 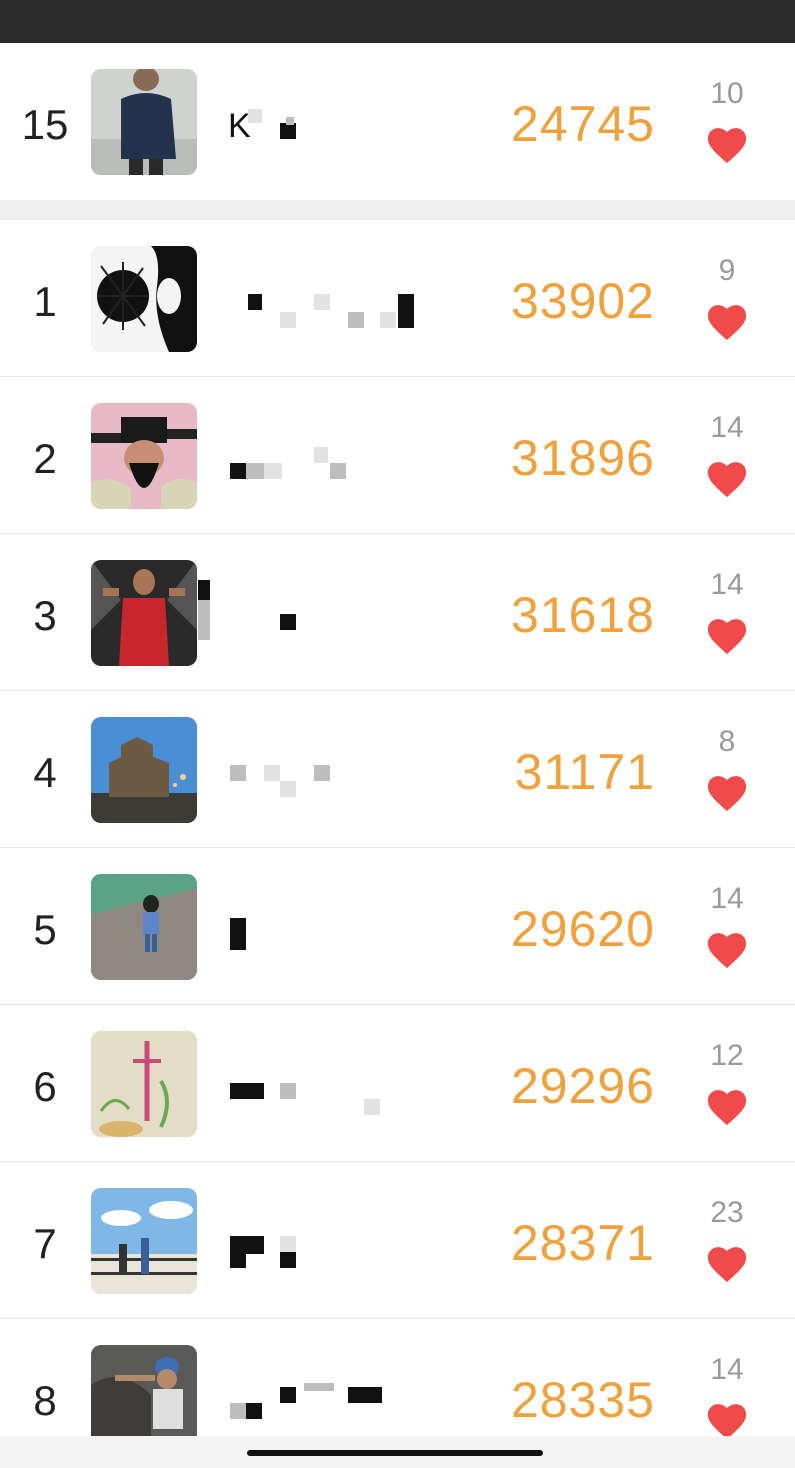 I want to click on home-indicator, so click(x=395, y=1453).